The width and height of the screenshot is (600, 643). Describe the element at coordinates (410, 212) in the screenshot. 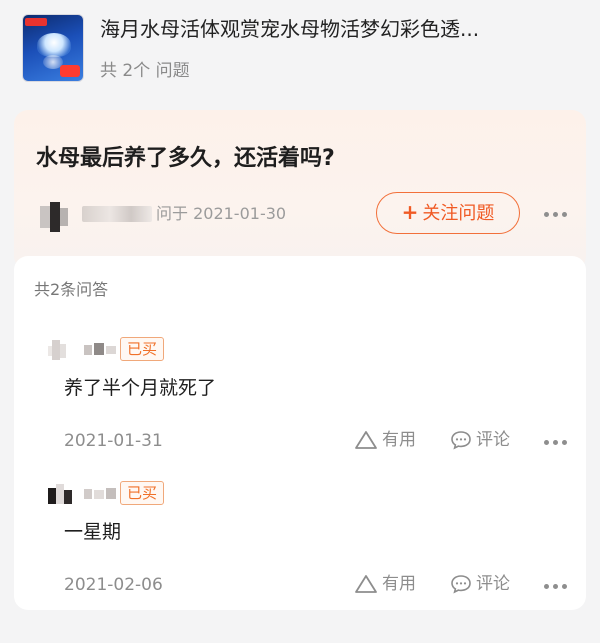

I see `plus-icon: +` at that location.